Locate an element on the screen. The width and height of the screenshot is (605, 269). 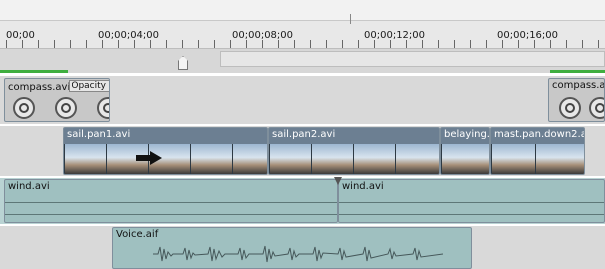
timecode-12: 00;00;12;00 is located at coordinates (395, 35).